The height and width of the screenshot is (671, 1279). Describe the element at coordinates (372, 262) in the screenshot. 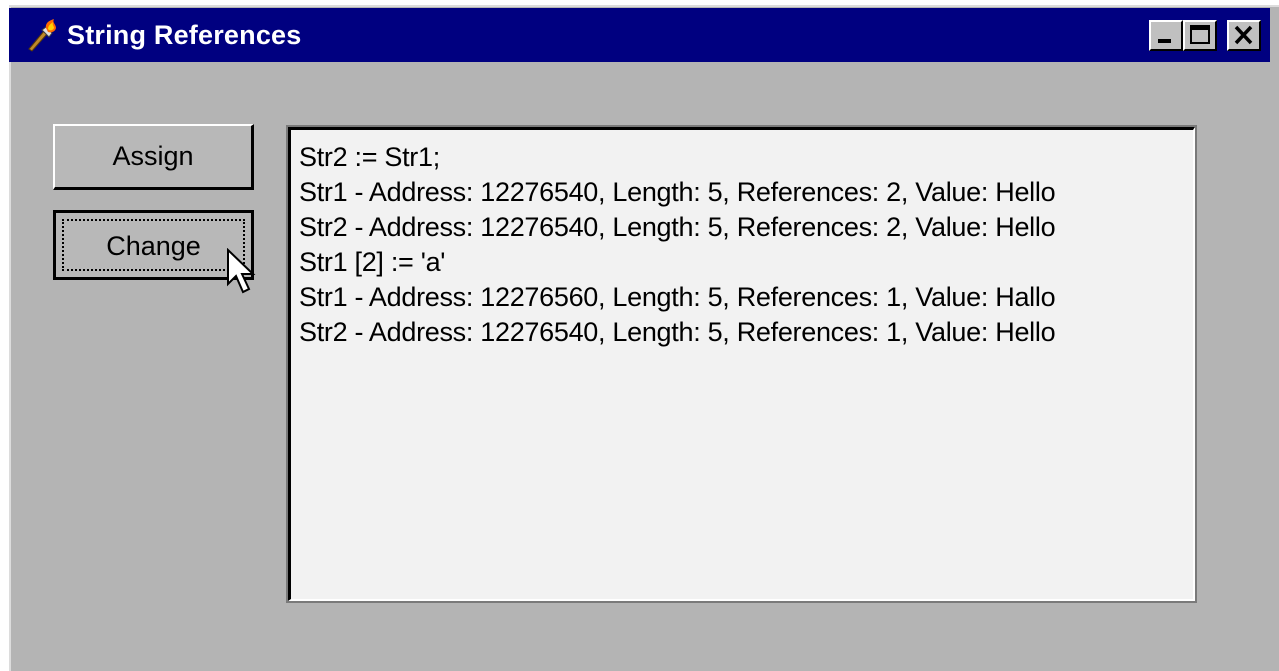

I see `memo-line: Str1 [2] := 'a'` at that location.